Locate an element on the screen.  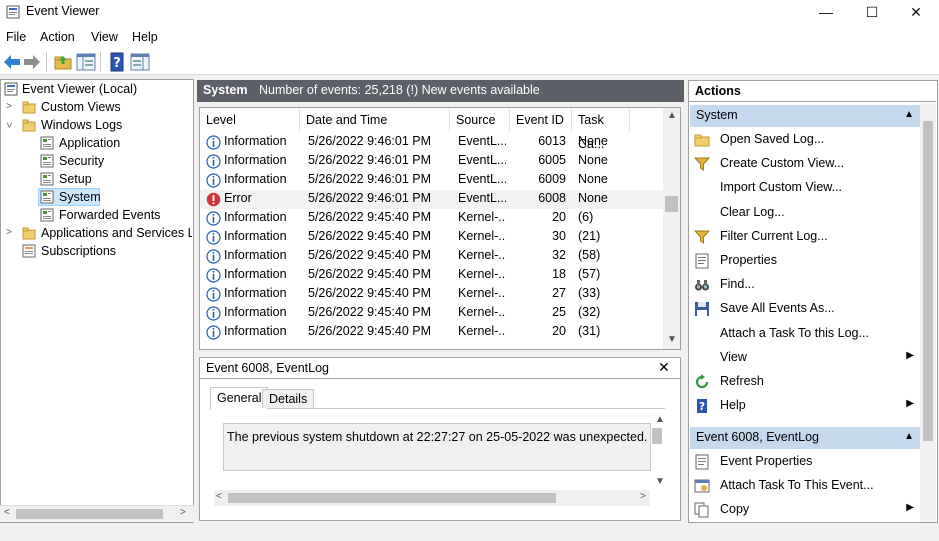
column-header-event-id: Event ID is located at coordinates (541, 120).